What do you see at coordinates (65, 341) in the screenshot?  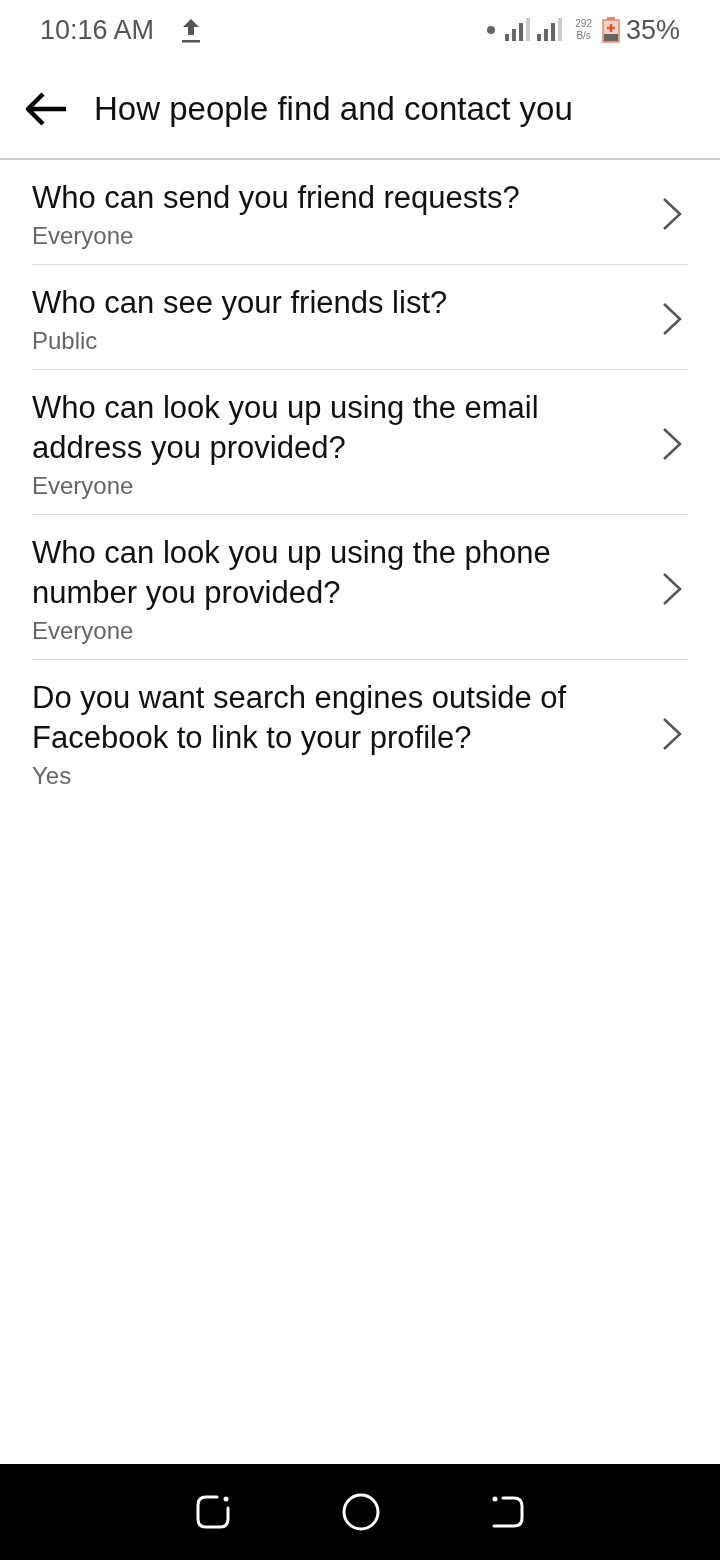 I see `setting-value: Public` at bounding box center [65, 341].